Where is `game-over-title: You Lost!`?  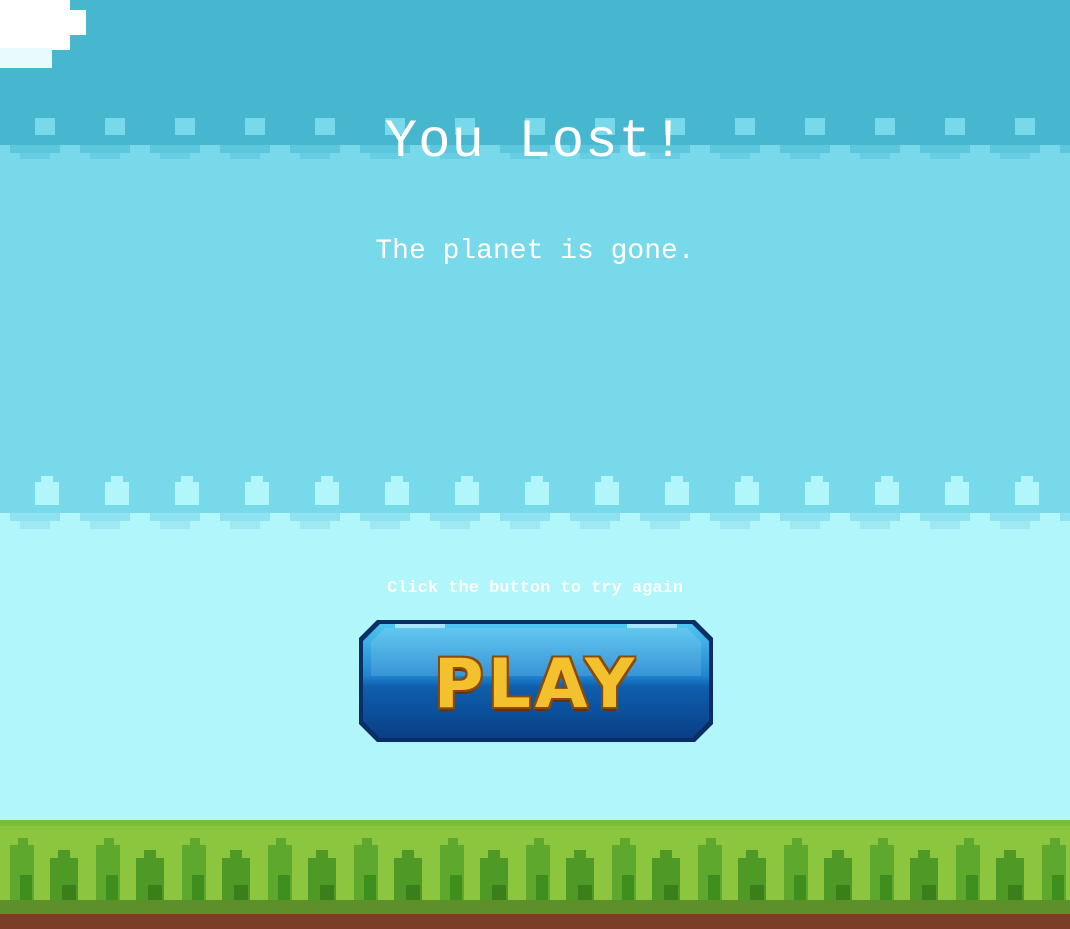
game-over-title: You Lost! is located at coordinates (535, 142).